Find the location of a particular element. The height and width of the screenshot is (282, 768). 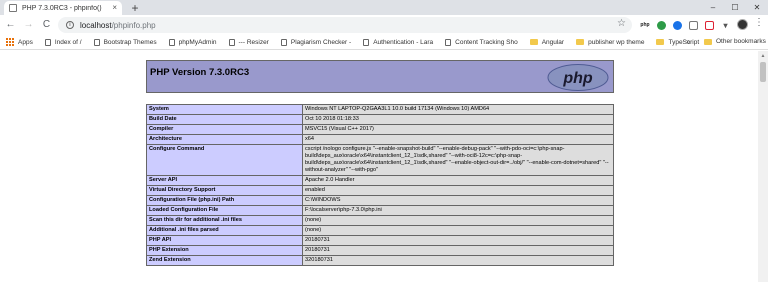

bookmark-angular: Angular is located at coordinates (547, 42).